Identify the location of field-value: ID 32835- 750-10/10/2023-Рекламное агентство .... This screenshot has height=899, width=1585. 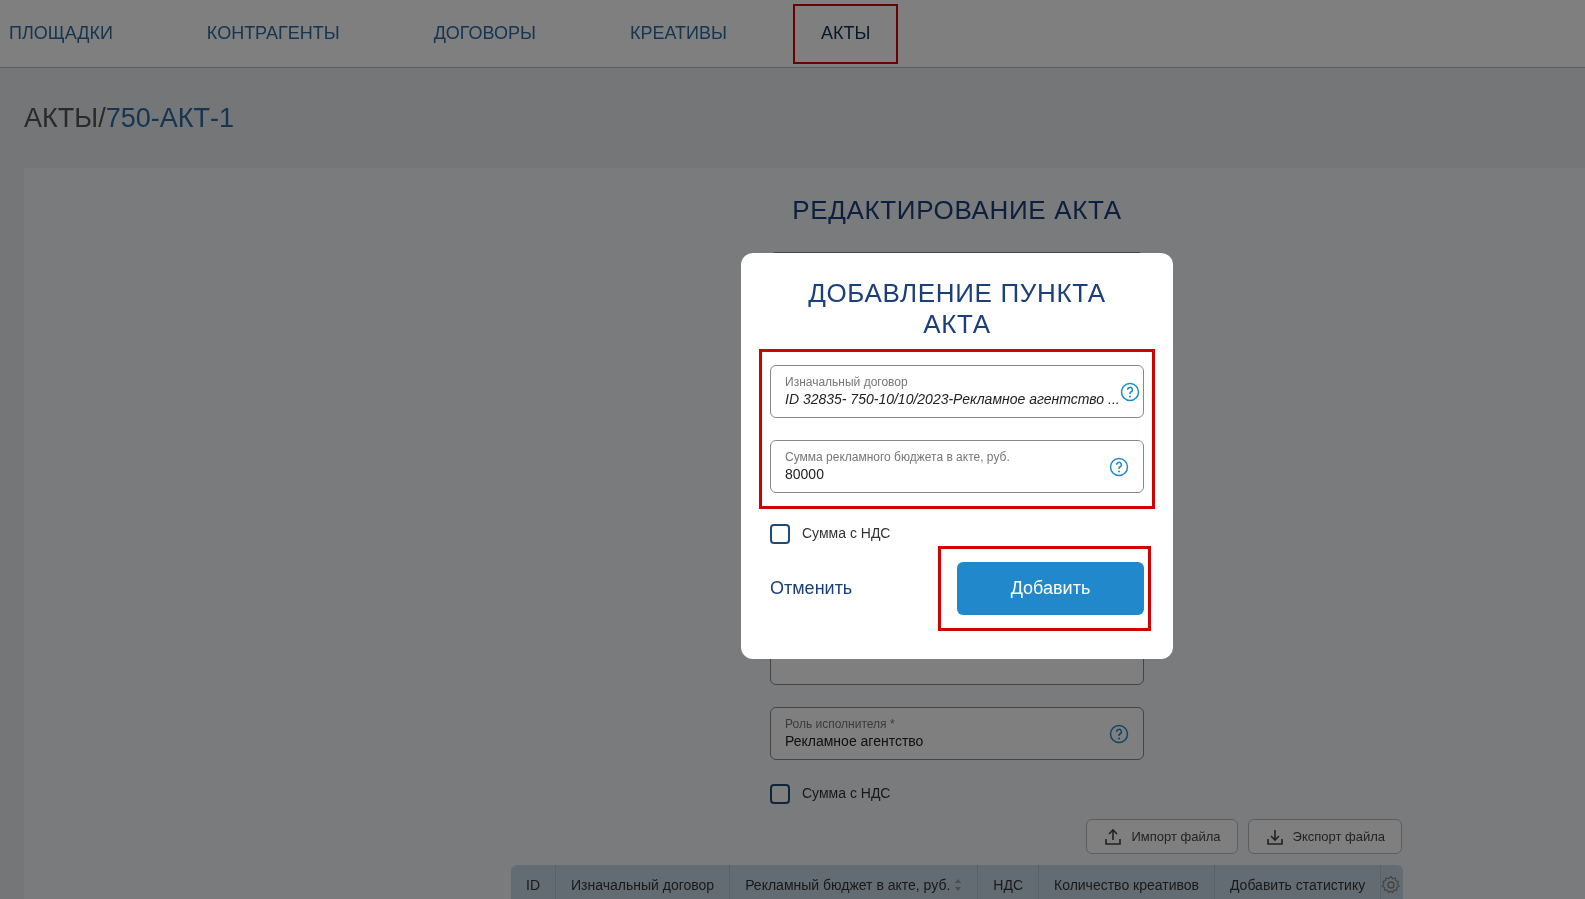
(952, 399).